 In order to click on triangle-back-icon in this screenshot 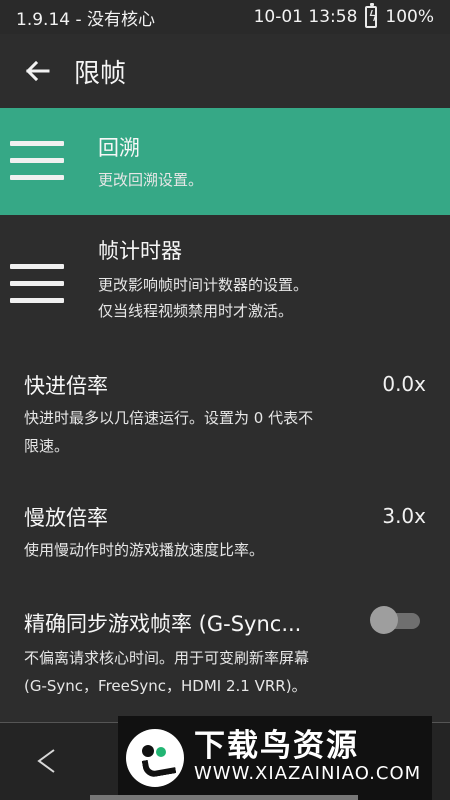, I will do `click(46, 761)`.